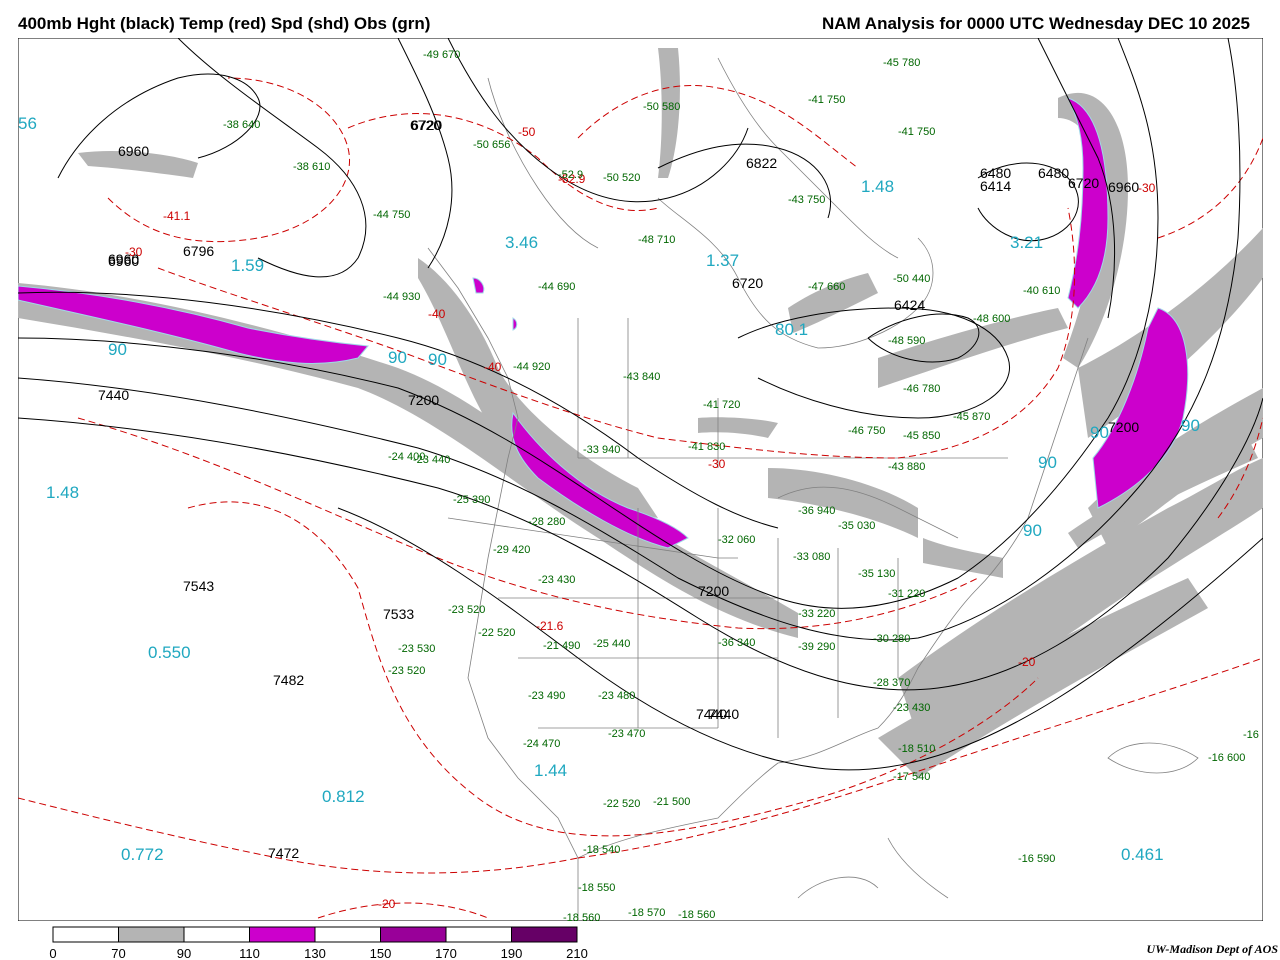  Describe the element at coordinates (52, 953) in the screenshot. I see `legend-tick-label: 0` at that location.